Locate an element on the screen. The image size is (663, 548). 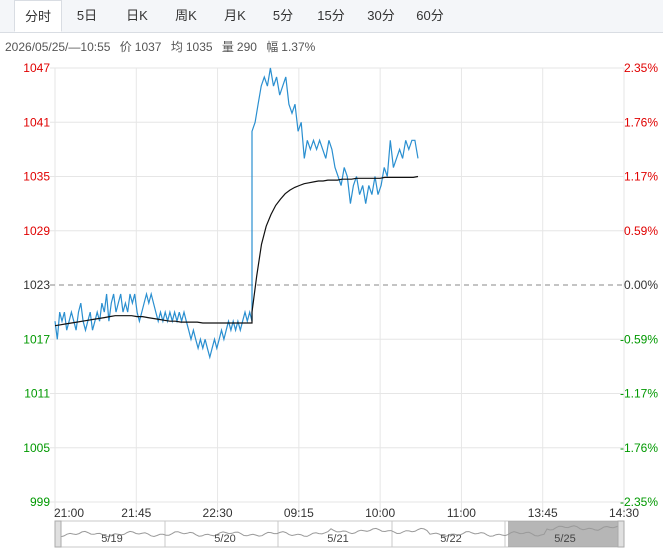
navigator-date-label: 5/22 is located at coordinates (450, 539).